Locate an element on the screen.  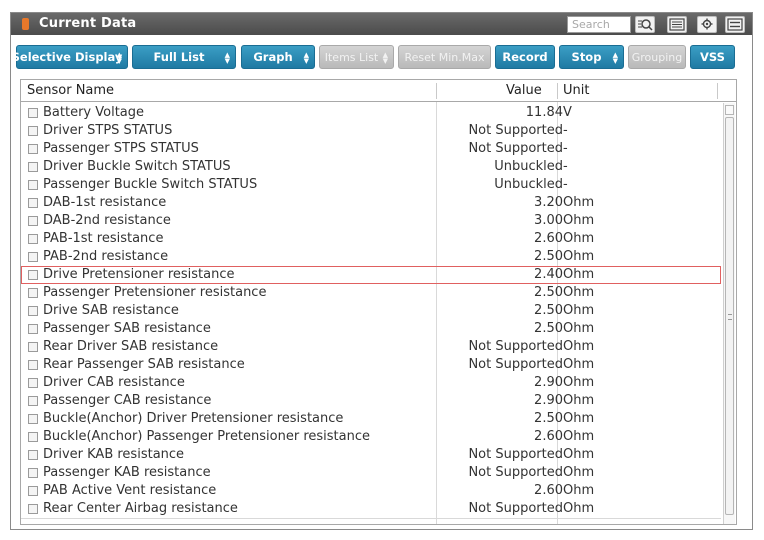
sensor-name: Passenger STPS STATUS is located at coordinates (121, 148).